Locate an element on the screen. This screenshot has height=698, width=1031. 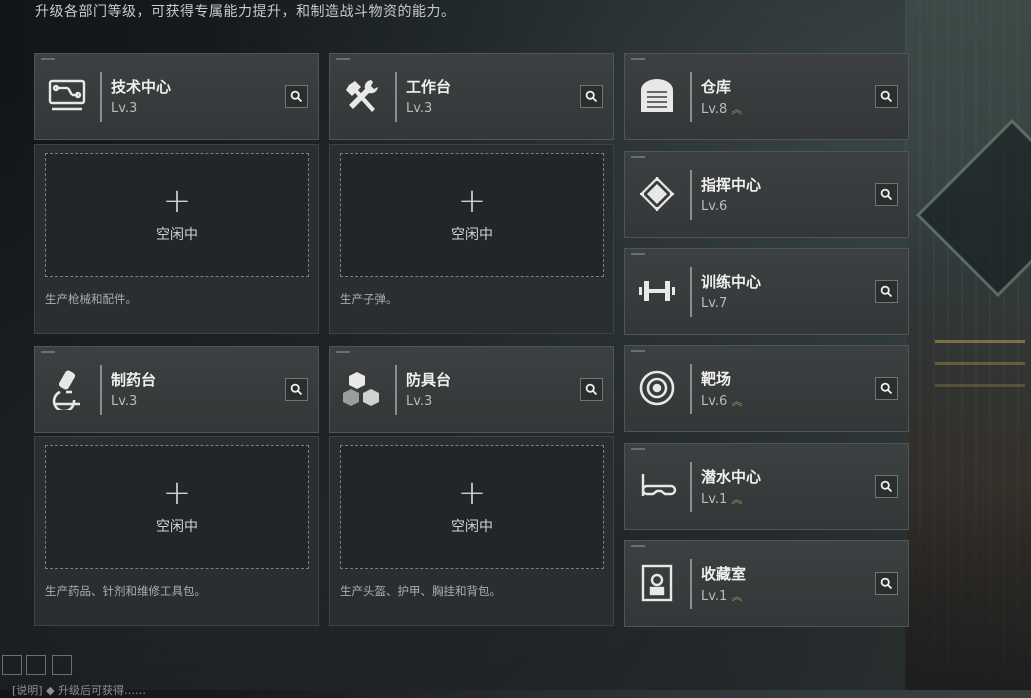
display-case-icon is located at coordinates (657, 583).